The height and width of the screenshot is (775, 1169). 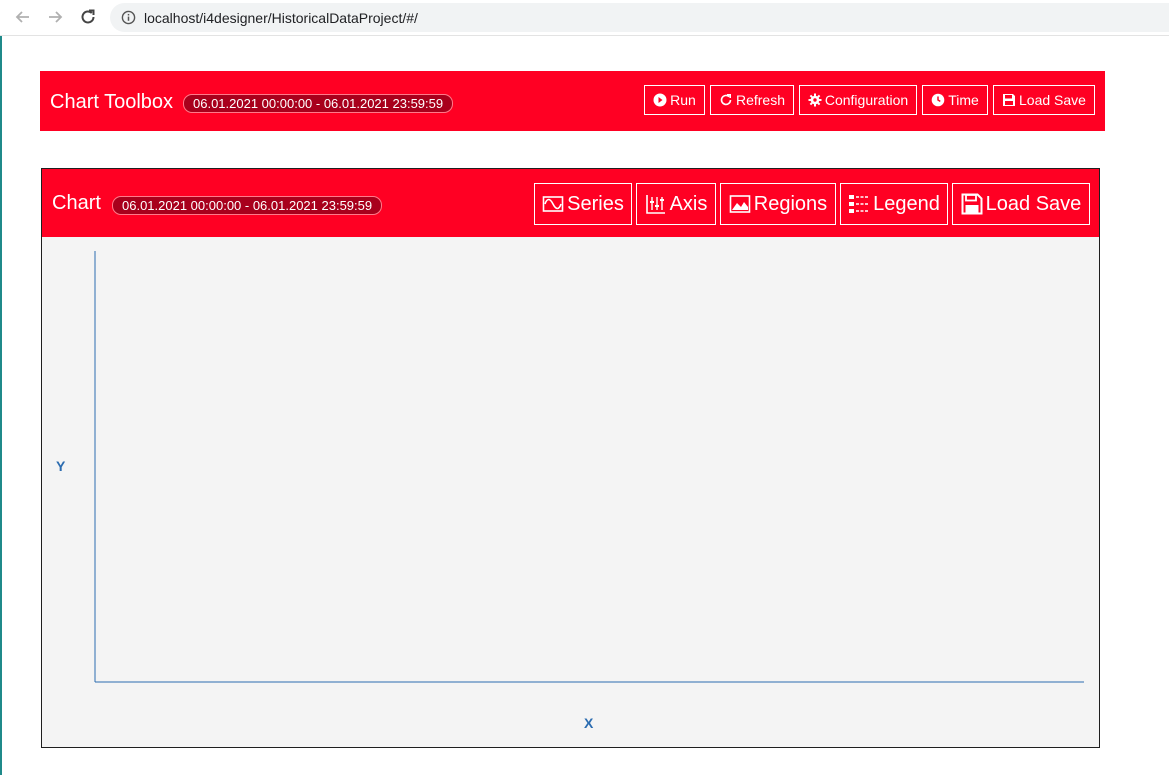 I want to click on area-chart-icon, so click(x=740, y=204).